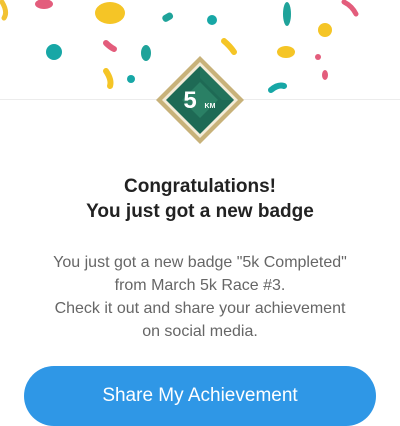  I want to click on message-line-4: on social media., so click(200, 331).